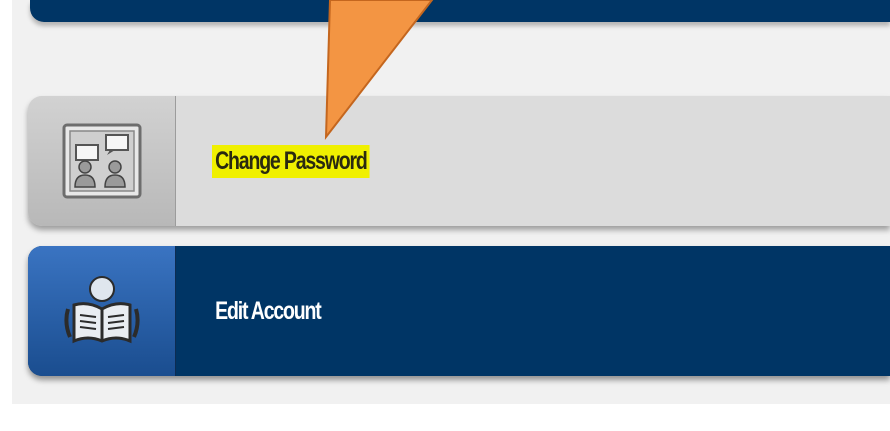  I want to click on previous-menu-item, so click(460, 11).